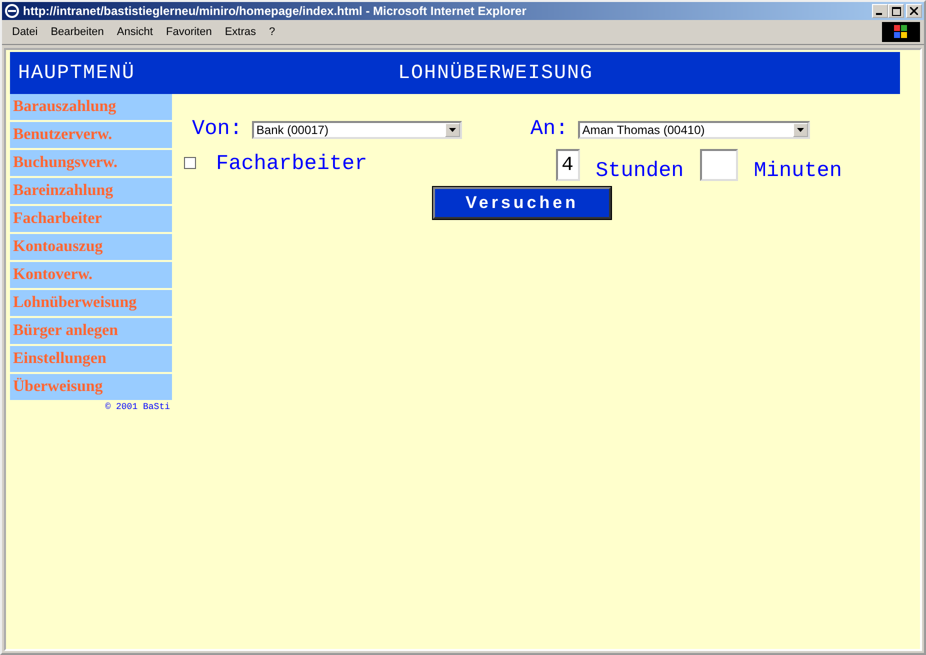 This screenshot has height=655, width=926. Describe the element at coordinates (91, 331) in the screenshot. I see `sidebar-link: Bürger anlegen` at that location.